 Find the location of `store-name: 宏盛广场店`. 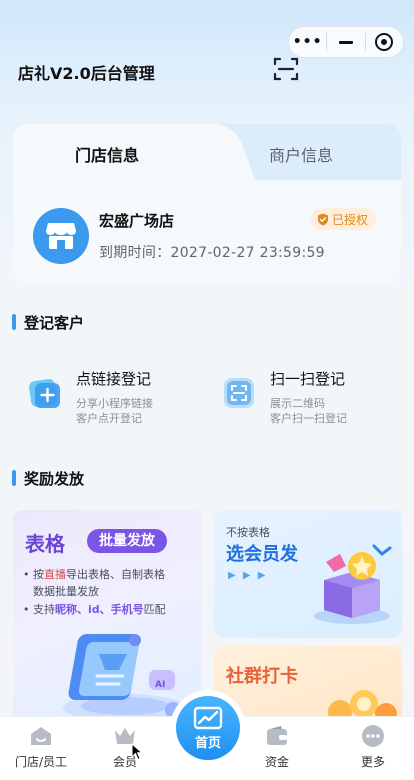

store-name: 宏盛广场店 is located at coordinates (137, 221).